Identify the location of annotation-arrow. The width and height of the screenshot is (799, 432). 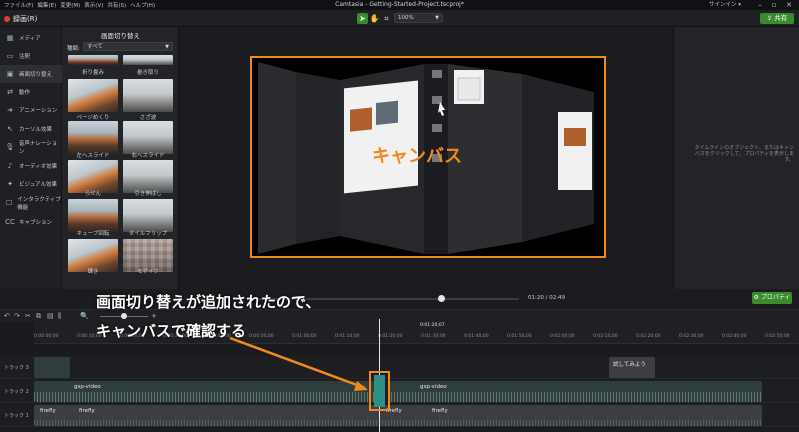
(298, 363).